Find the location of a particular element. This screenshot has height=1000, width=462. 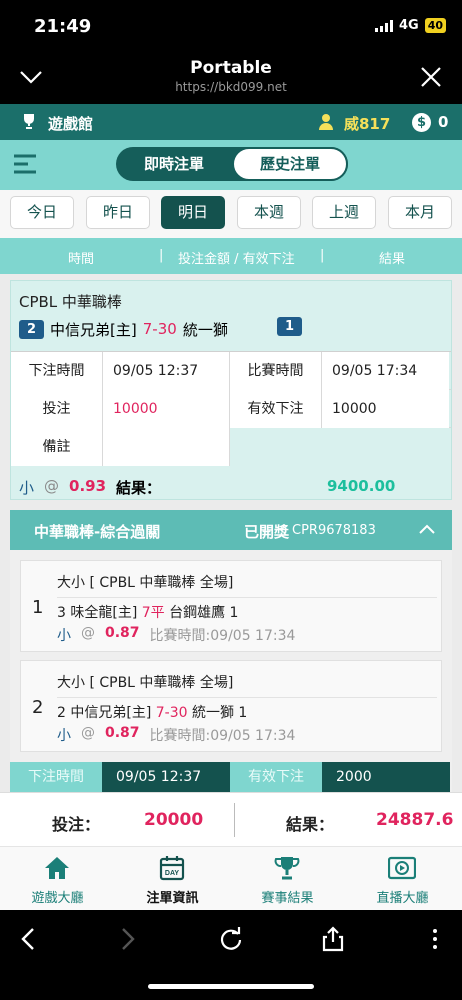

column-header: 時間 | 投注金額 / 有效下注 | 結果 is located at coordinates (231, 256).